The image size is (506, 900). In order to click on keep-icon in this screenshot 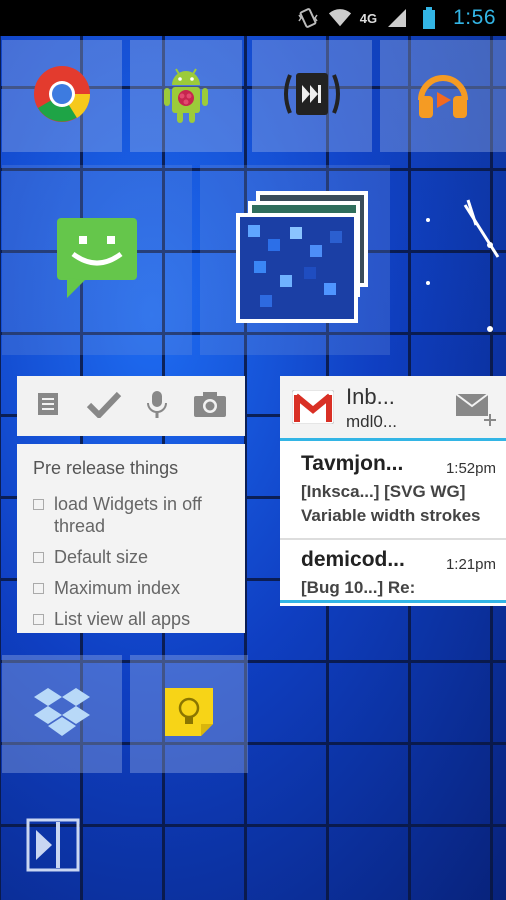, I will do `click(189, 714)`.